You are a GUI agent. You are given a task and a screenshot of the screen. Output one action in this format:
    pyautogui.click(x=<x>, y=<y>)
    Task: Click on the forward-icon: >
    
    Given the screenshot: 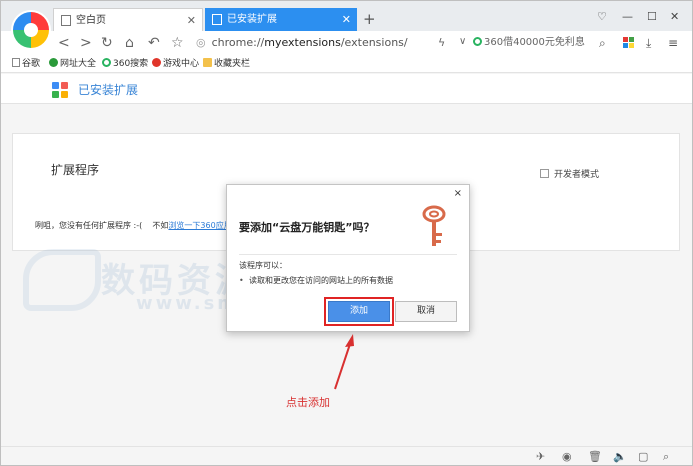 What is the action you would take?
    pyautogui.click(x=86, y=43)
    